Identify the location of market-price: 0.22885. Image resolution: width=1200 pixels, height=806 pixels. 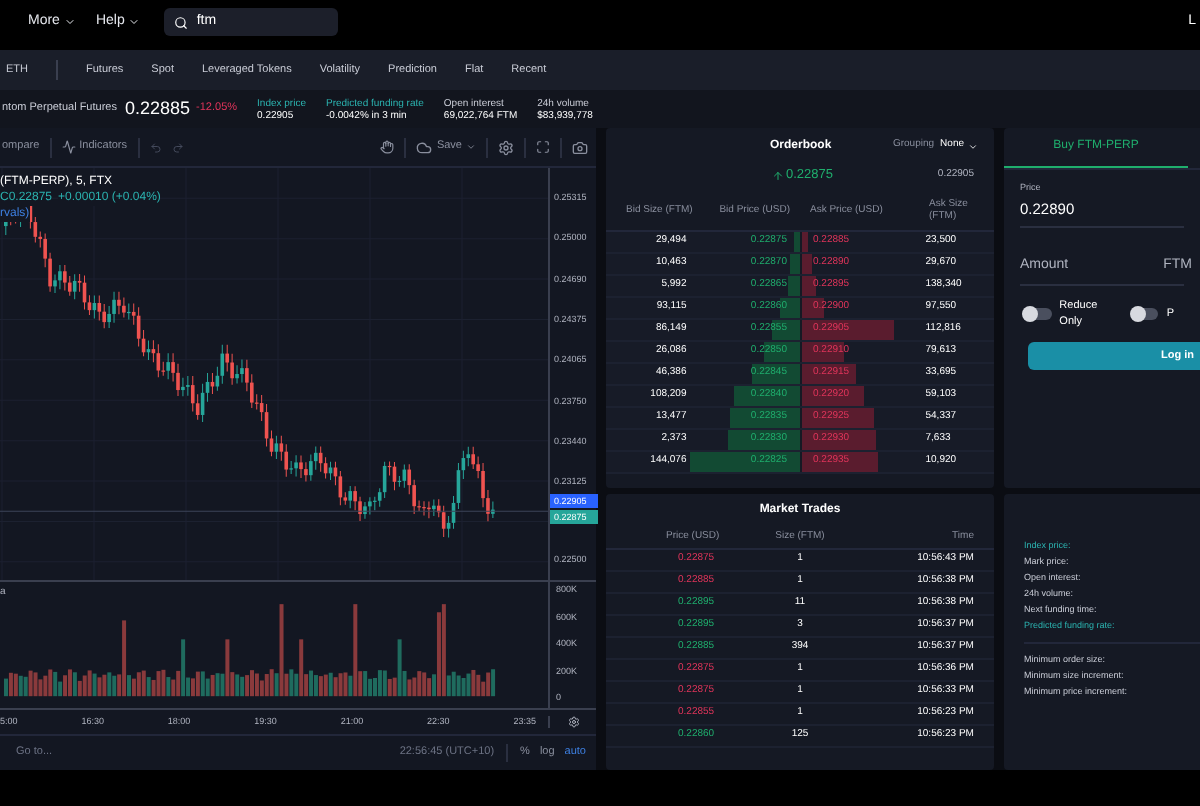
(157, 108).